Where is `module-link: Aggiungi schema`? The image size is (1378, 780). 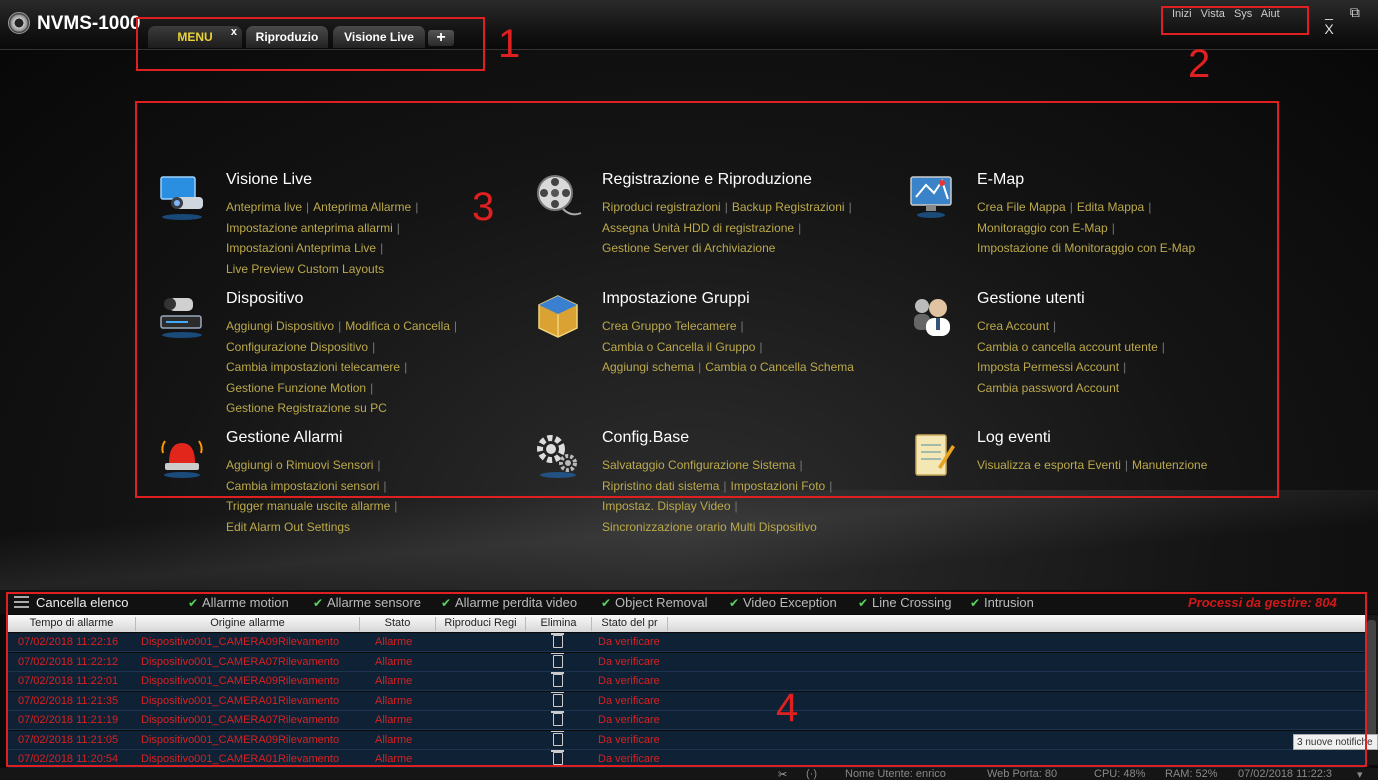 module-link: Aggiungi schema is located at coordinates (648, 367).